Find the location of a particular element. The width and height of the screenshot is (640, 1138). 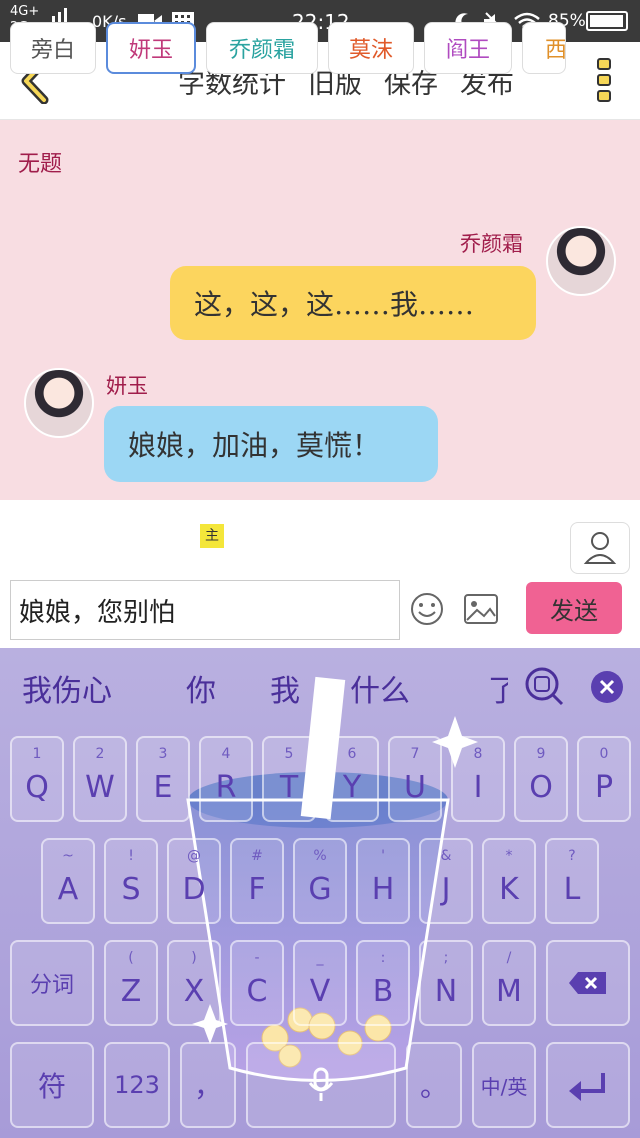

key-q: 1Q is located at coordinates (37, 779).